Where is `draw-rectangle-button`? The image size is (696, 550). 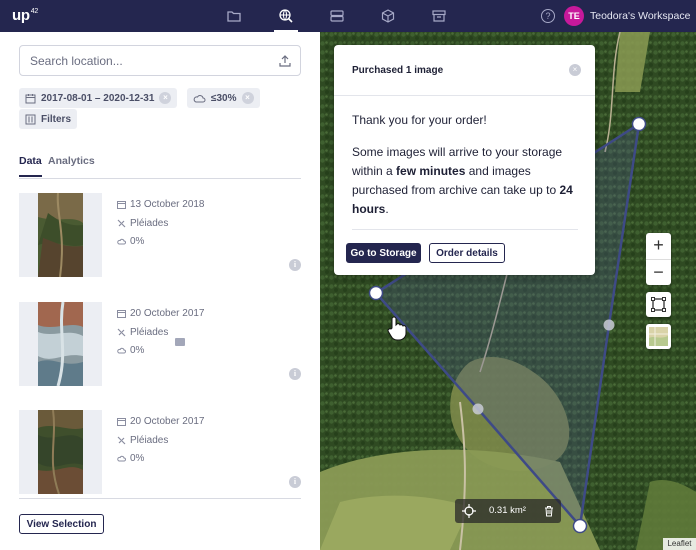
draw-rectangle-button is located at coordinates (658, 304).